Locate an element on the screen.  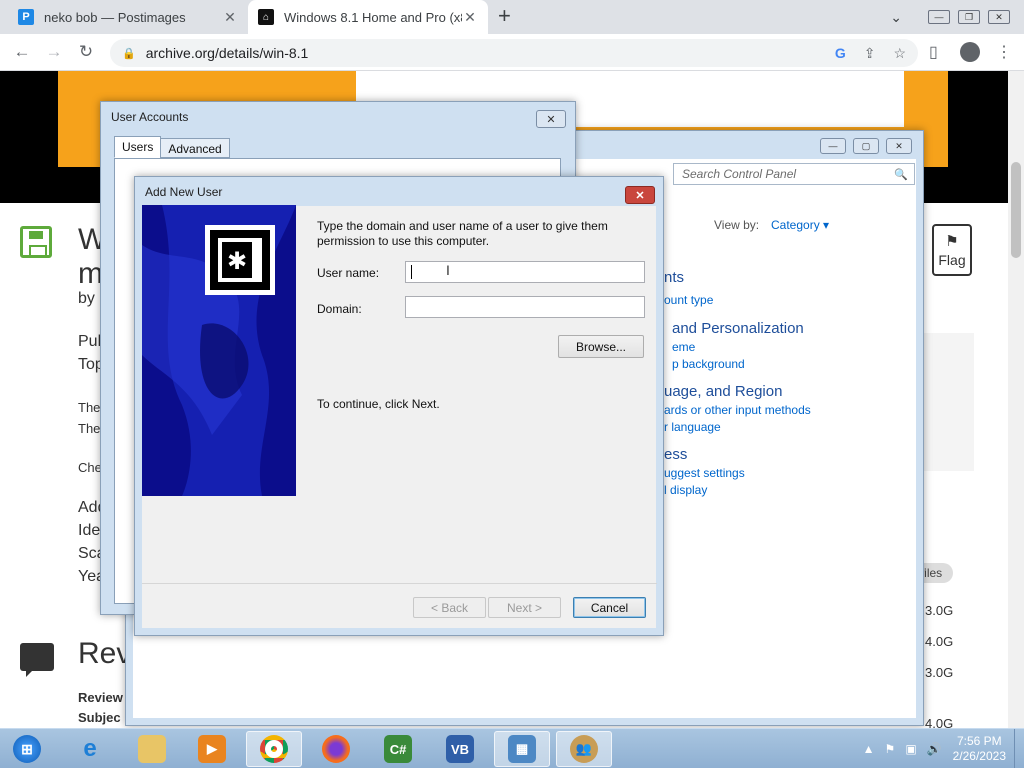
users-icon: 👥 is located at coordinates (584, 749).